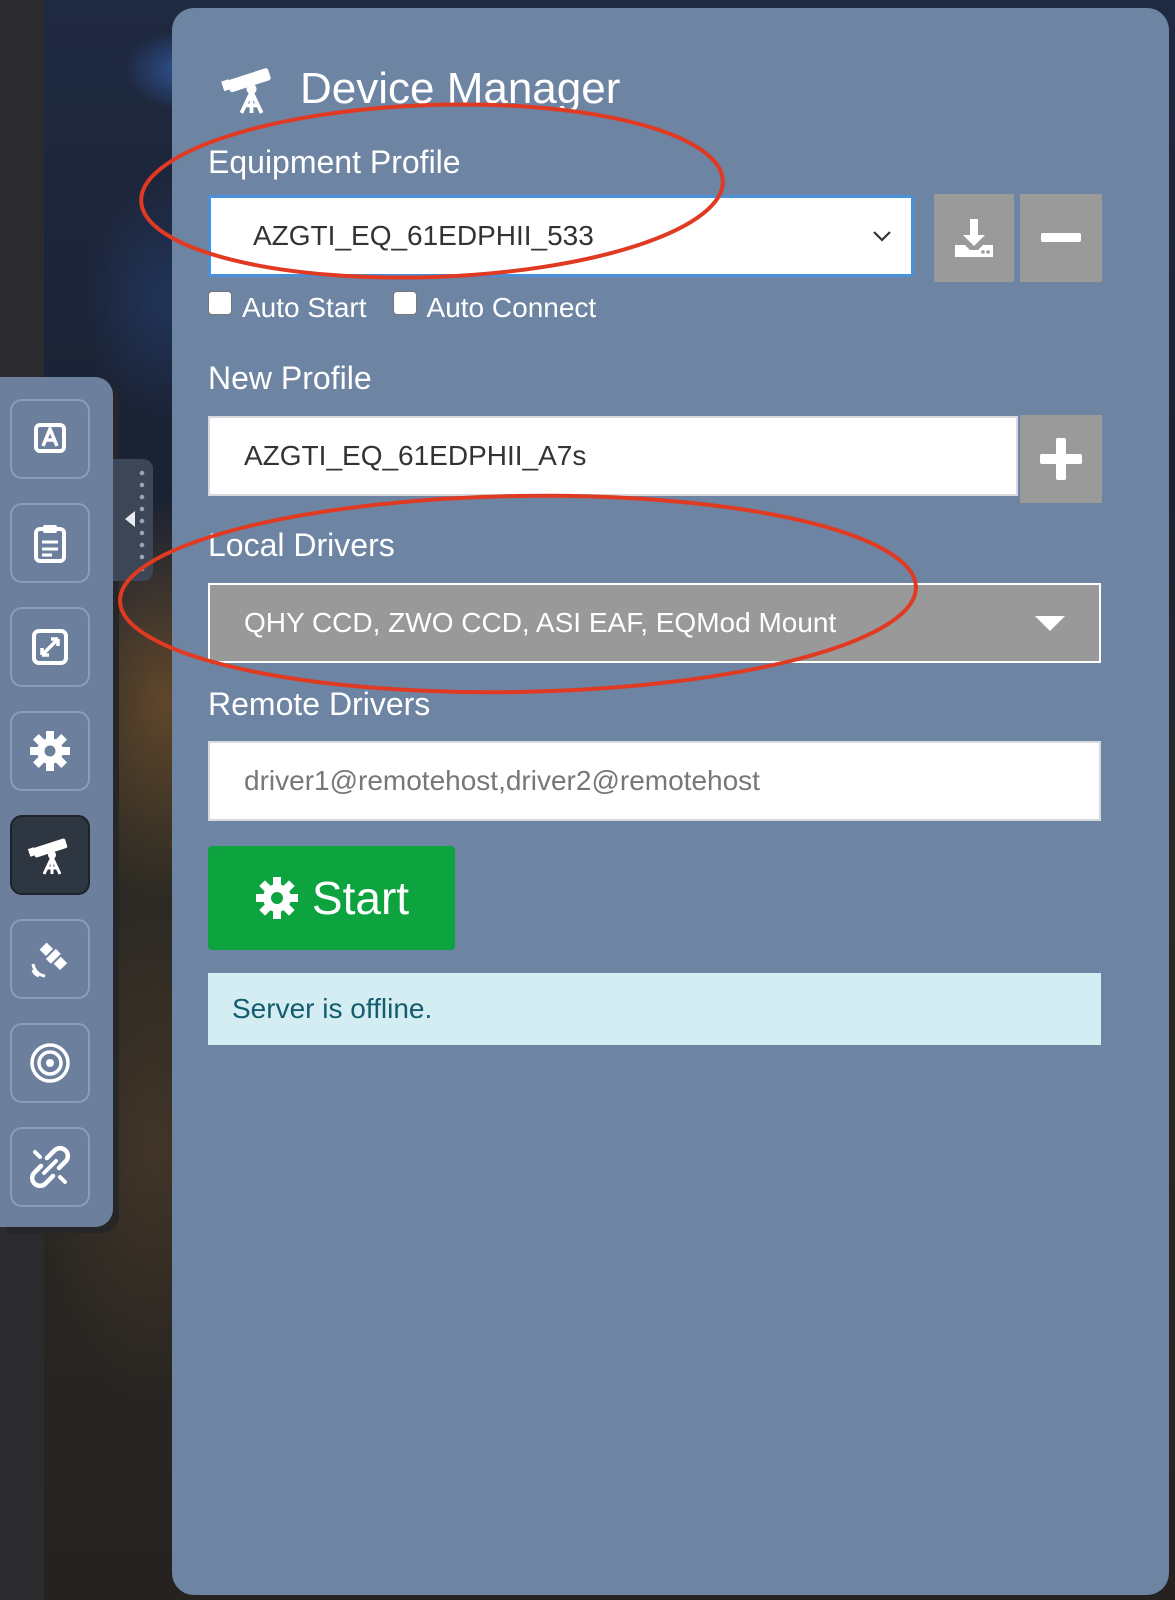 This screenshot has height=1600, width=1175. I want to click on sidebar-item-text, so click(50, 439).